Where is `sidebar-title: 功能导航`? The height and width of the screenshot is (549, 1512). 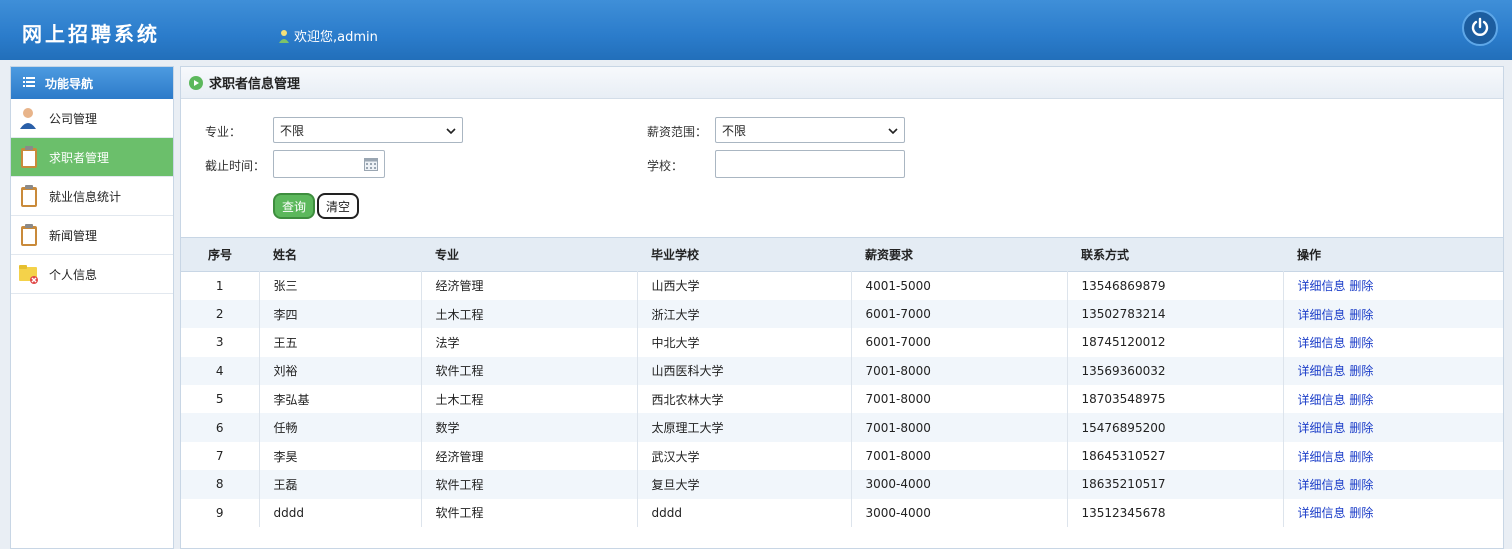 sidebar-title: 功能导航 is located at coordinates (69, 83).